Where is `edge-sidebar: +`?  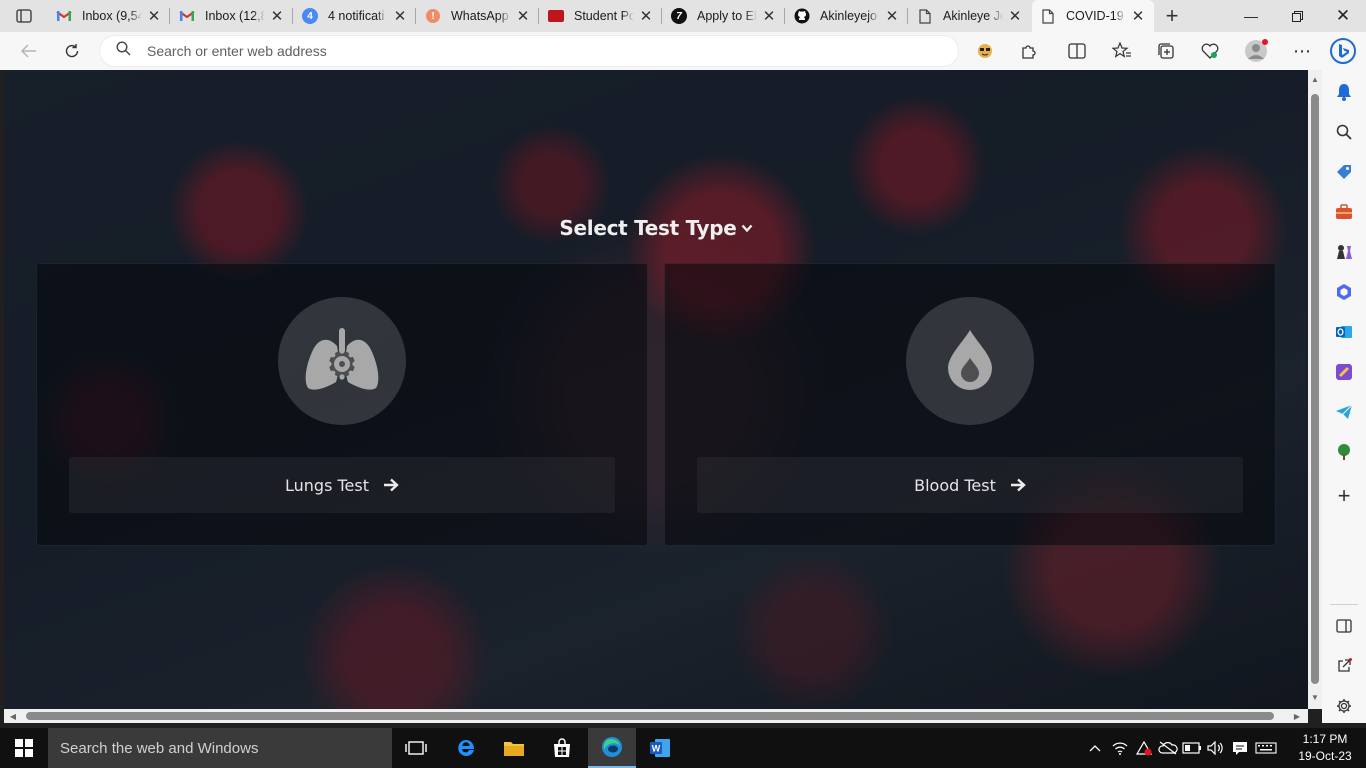
edge-sidebar: + is located at coordinates (1344, 396).